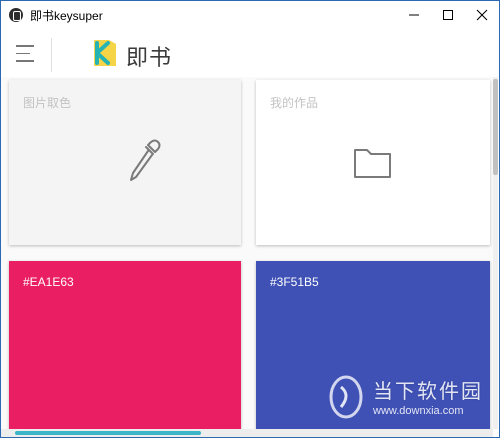  I want to click on app-header: 即书, so click(247, 53).